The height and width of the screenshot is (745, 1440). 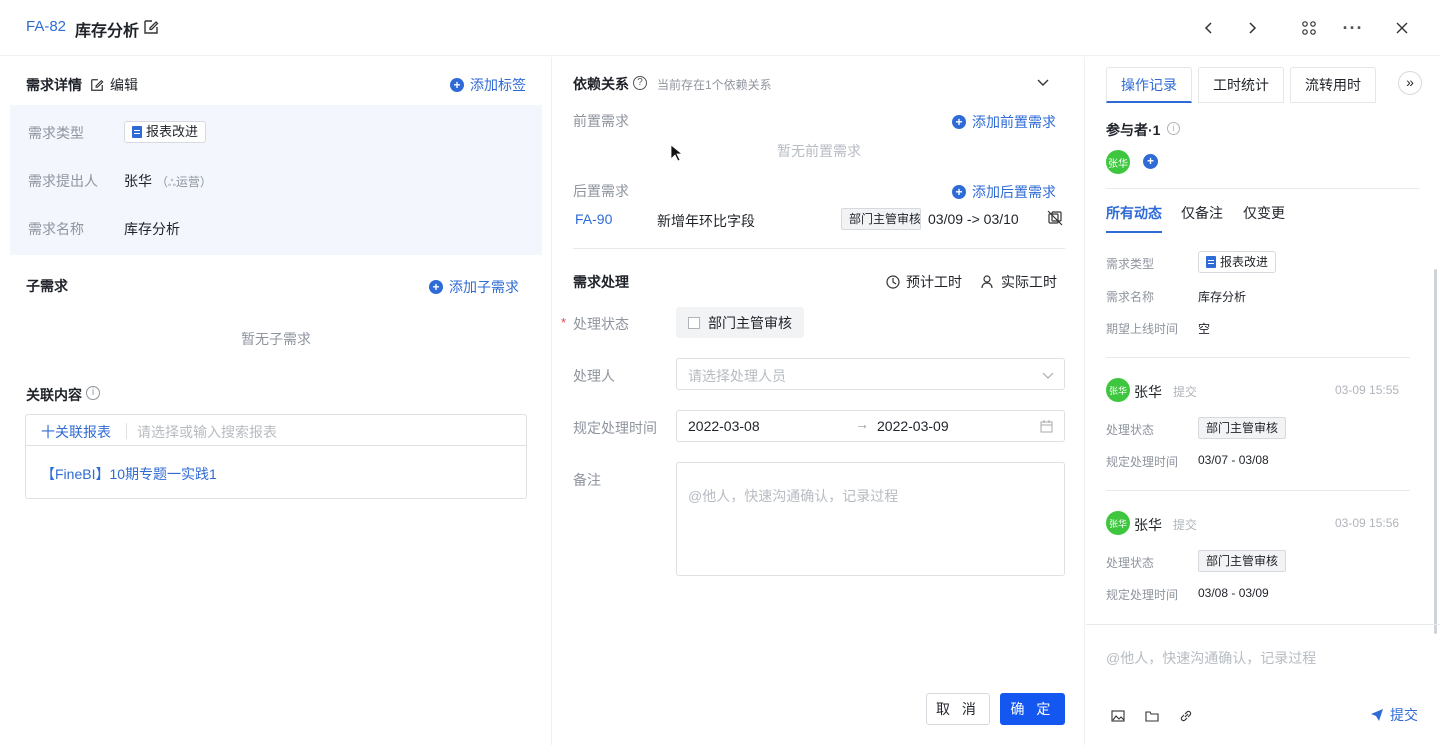 I want to click on mouse-cursor-icon, so click(x=676, y=153).